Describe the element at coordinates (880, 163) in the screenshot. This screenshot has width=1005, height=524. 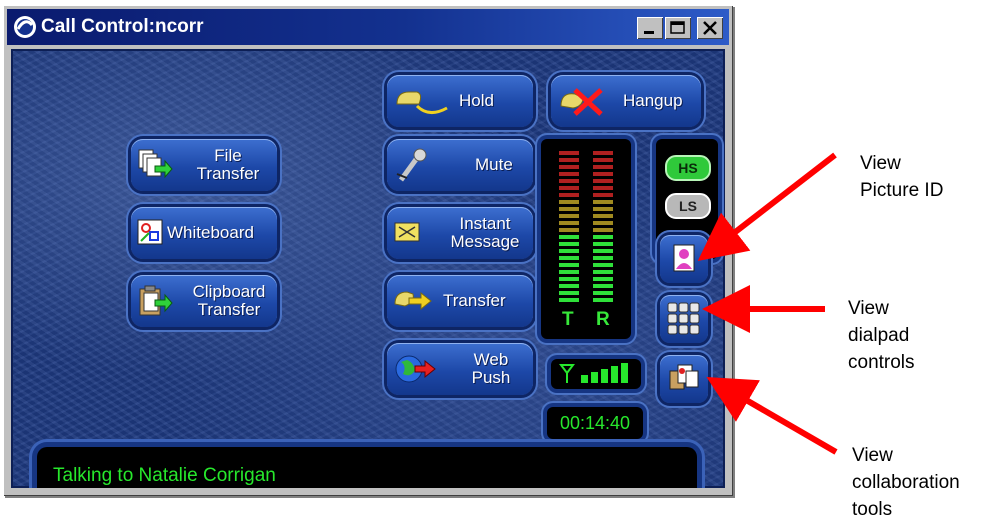
I see `picture-id-annotation-line1: View` at that location.